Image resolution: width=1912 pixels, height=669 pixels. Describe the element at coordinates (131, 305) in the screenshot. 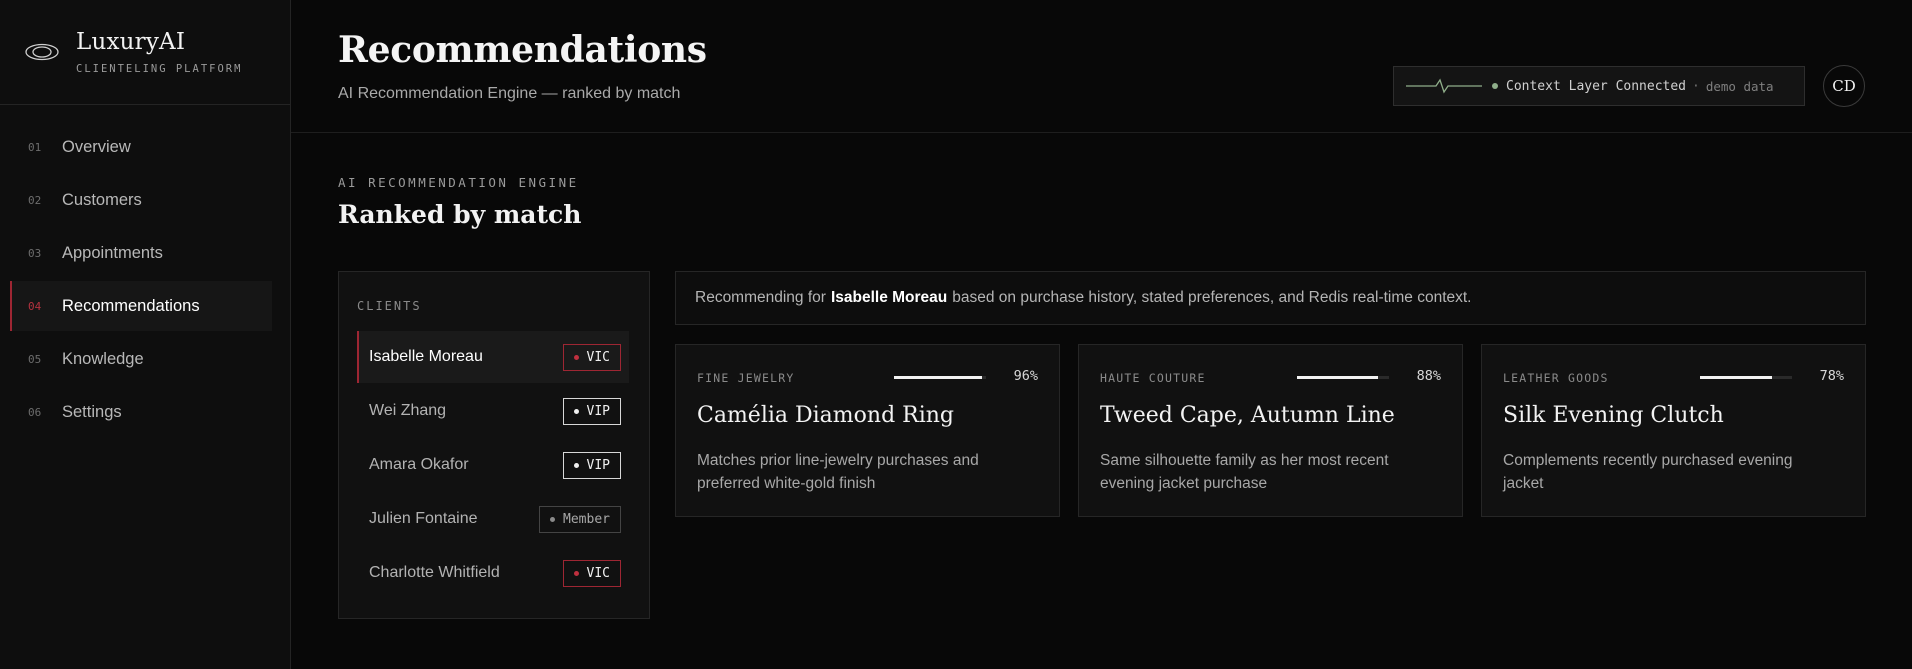

I see `nav-label: Recommendations` at that location.